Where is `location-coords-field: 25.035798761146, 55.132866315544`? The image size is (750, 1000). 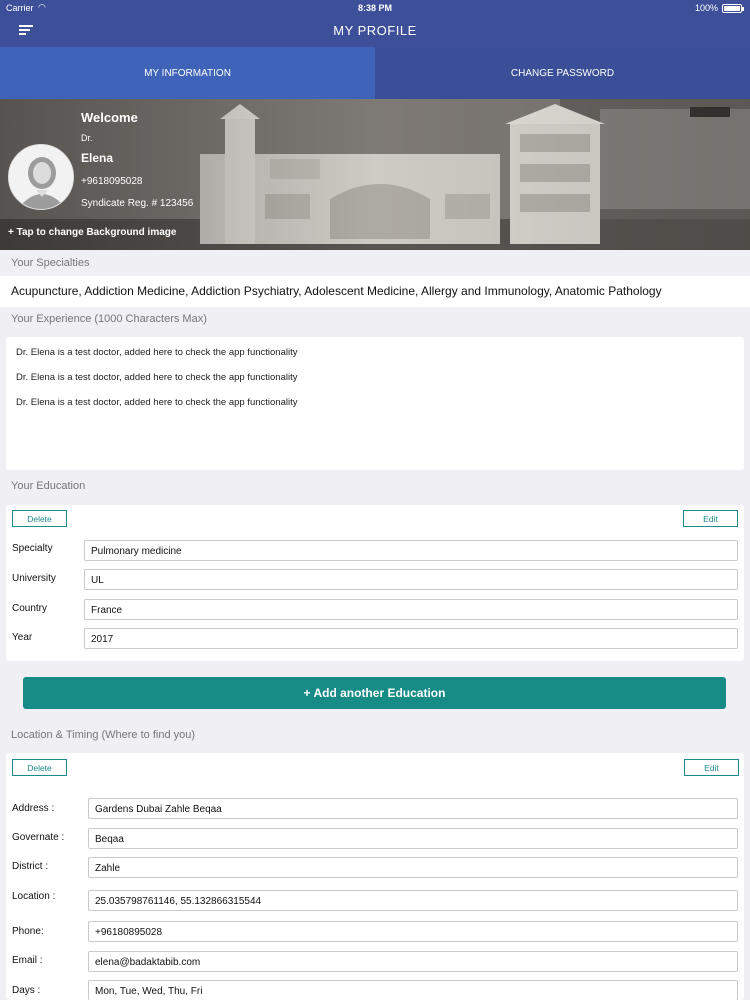
location-coords-field: 25.035798761146, 55.132866315544 is located at coordinates (413, 900).